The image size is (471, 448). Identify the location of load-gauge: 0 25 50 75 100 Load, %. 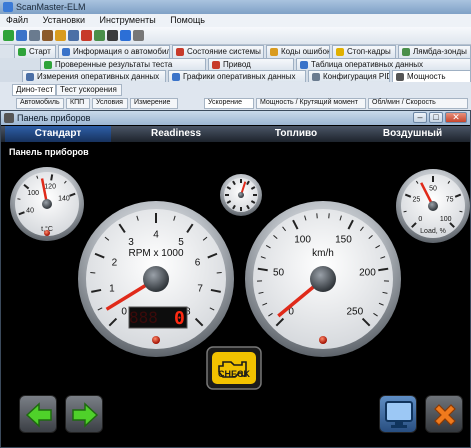
(433, 206).